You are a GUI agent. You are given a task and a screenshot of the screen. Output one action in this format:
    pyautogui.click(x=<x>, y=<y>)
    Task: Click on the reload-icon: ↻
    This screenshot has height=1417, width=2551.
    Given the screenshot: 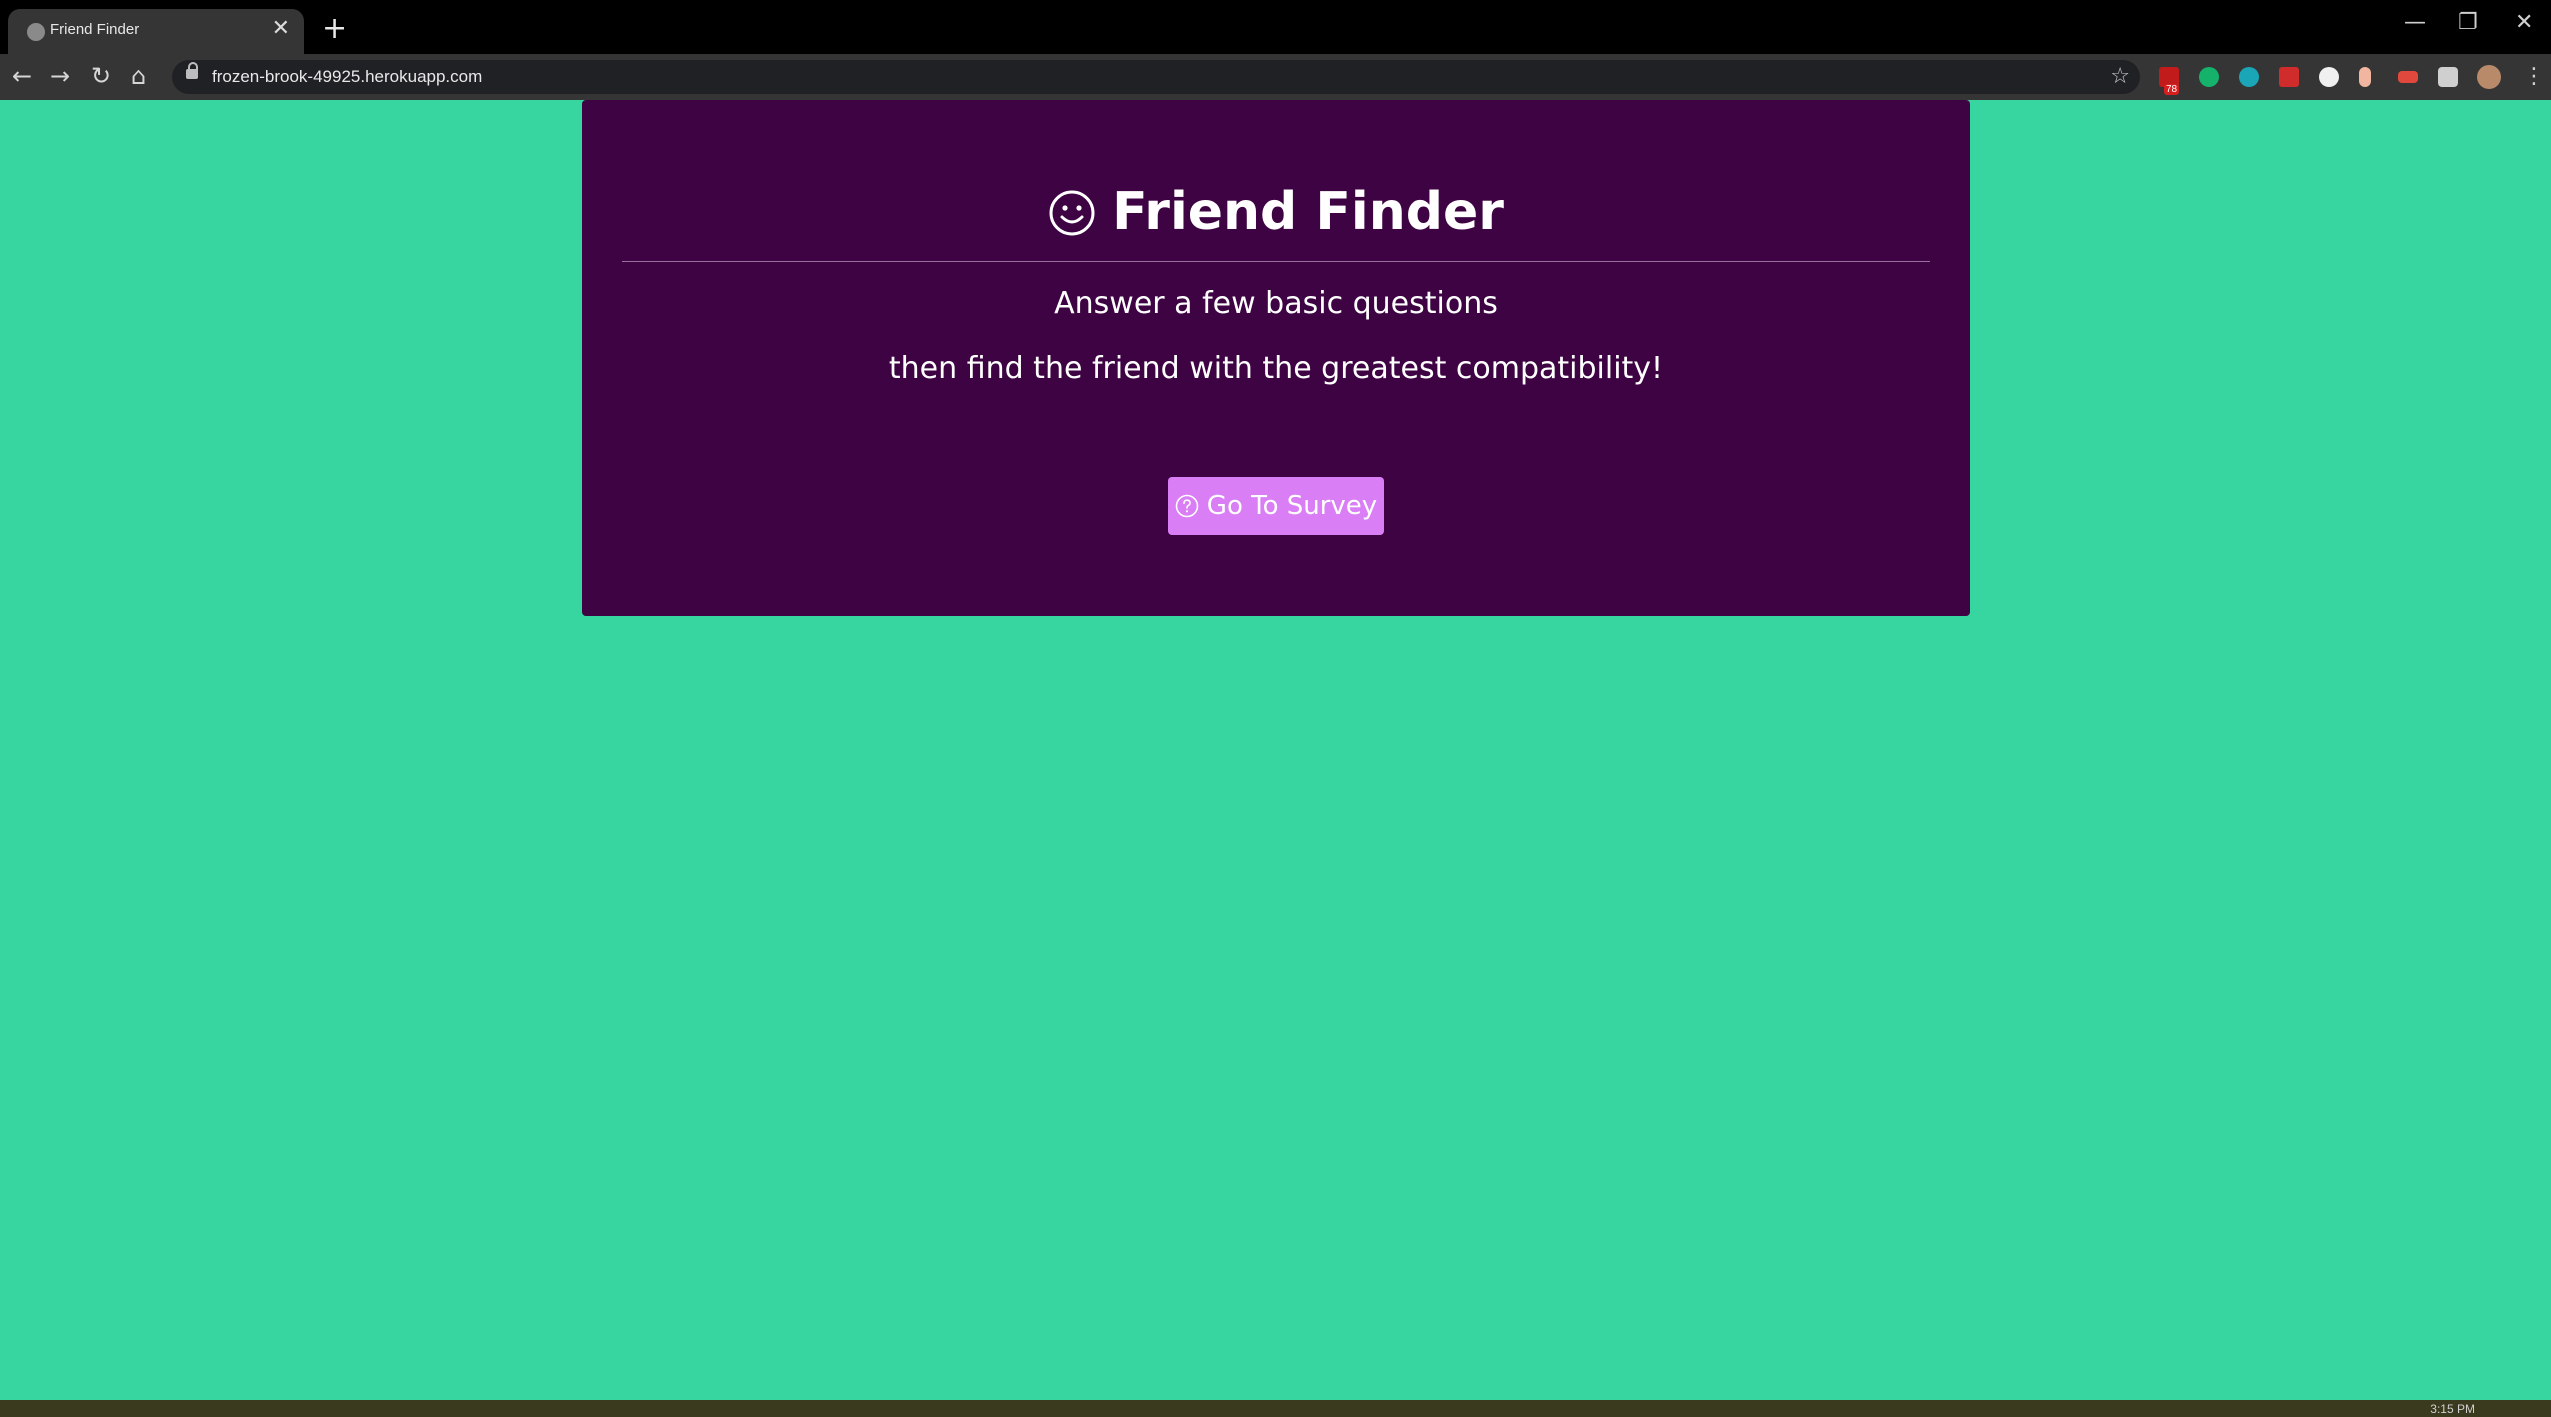 What is the action you would take?
    pyautogui.click(x=101, y=76)
    